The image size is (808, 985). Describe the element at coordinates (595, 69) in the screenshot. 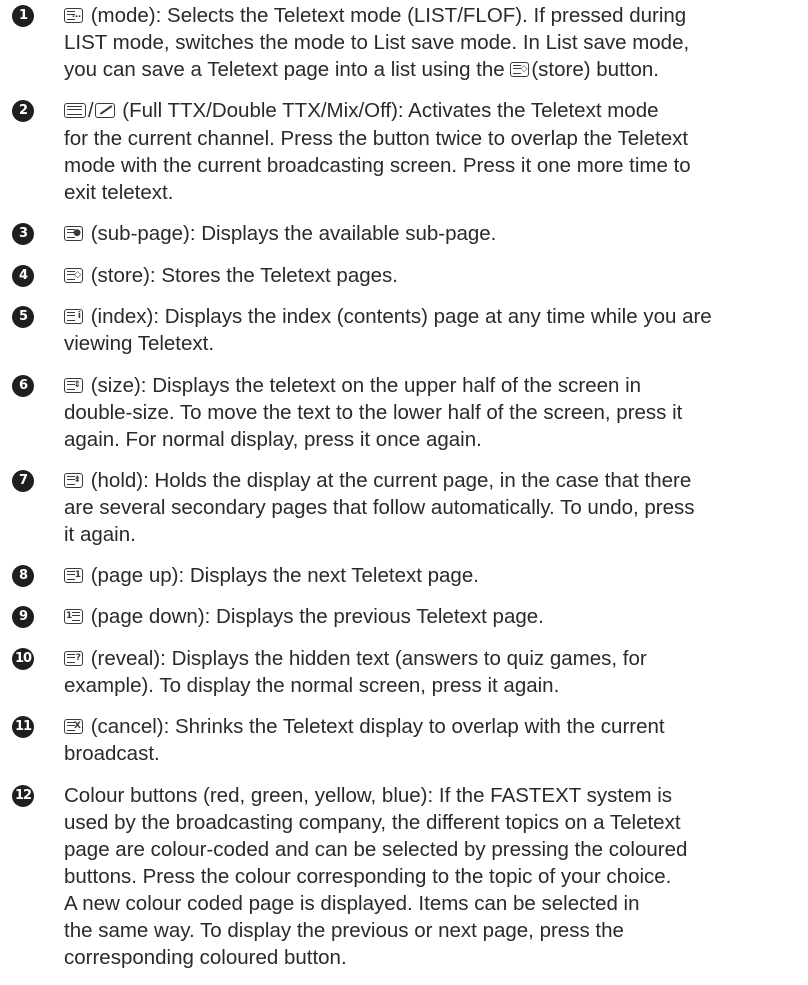

I see `item-text-line: (store) button.` at that location.